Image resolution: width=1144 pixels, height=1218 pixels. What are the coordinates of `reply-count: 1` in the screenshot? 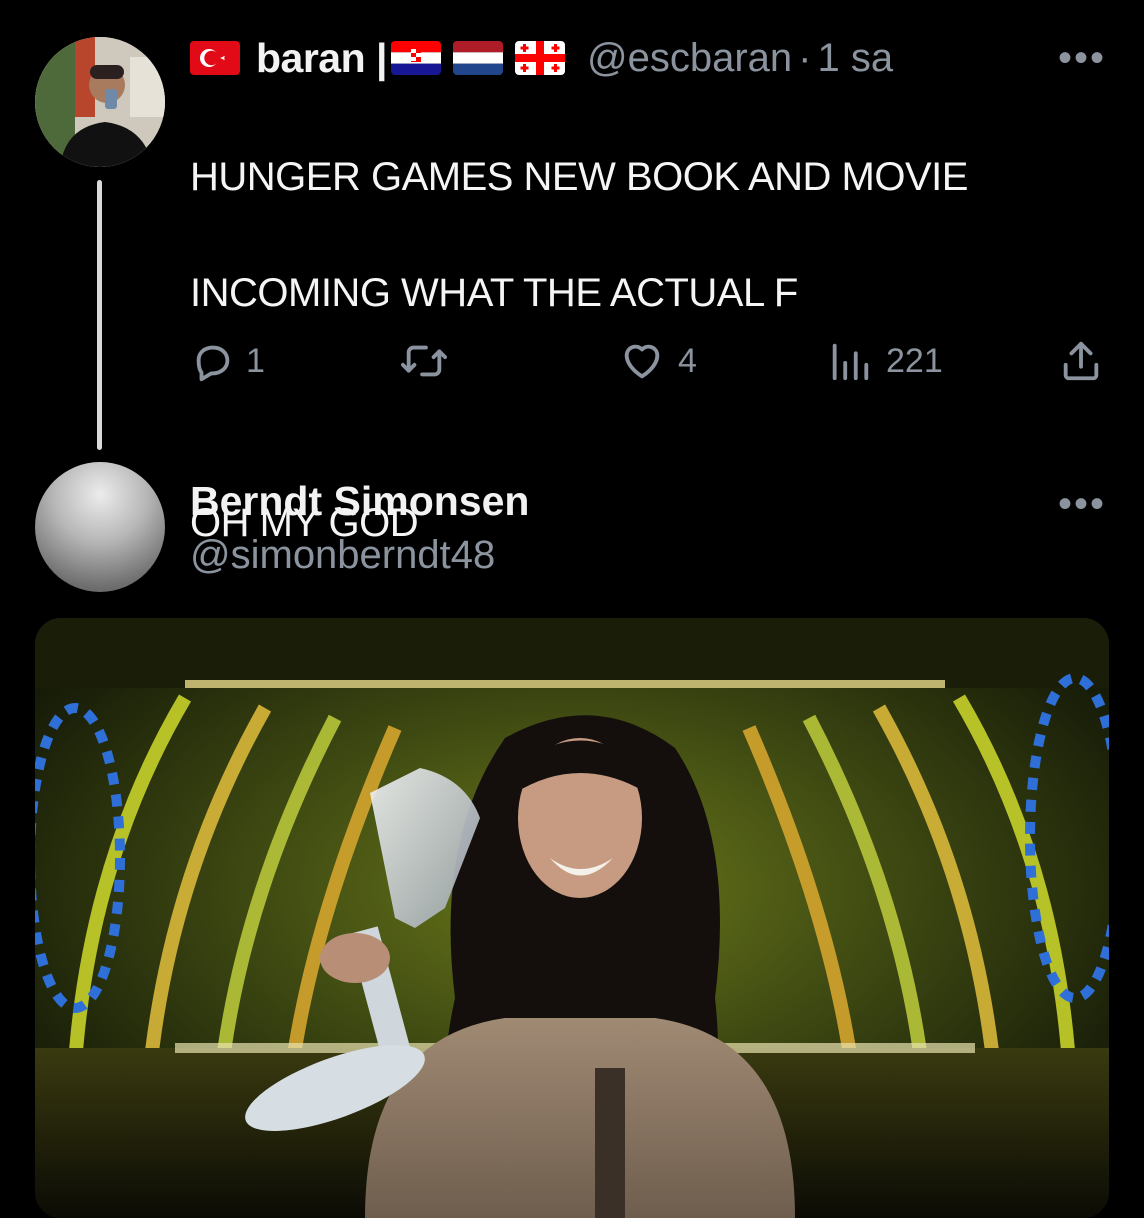 It's located at (255, 360).